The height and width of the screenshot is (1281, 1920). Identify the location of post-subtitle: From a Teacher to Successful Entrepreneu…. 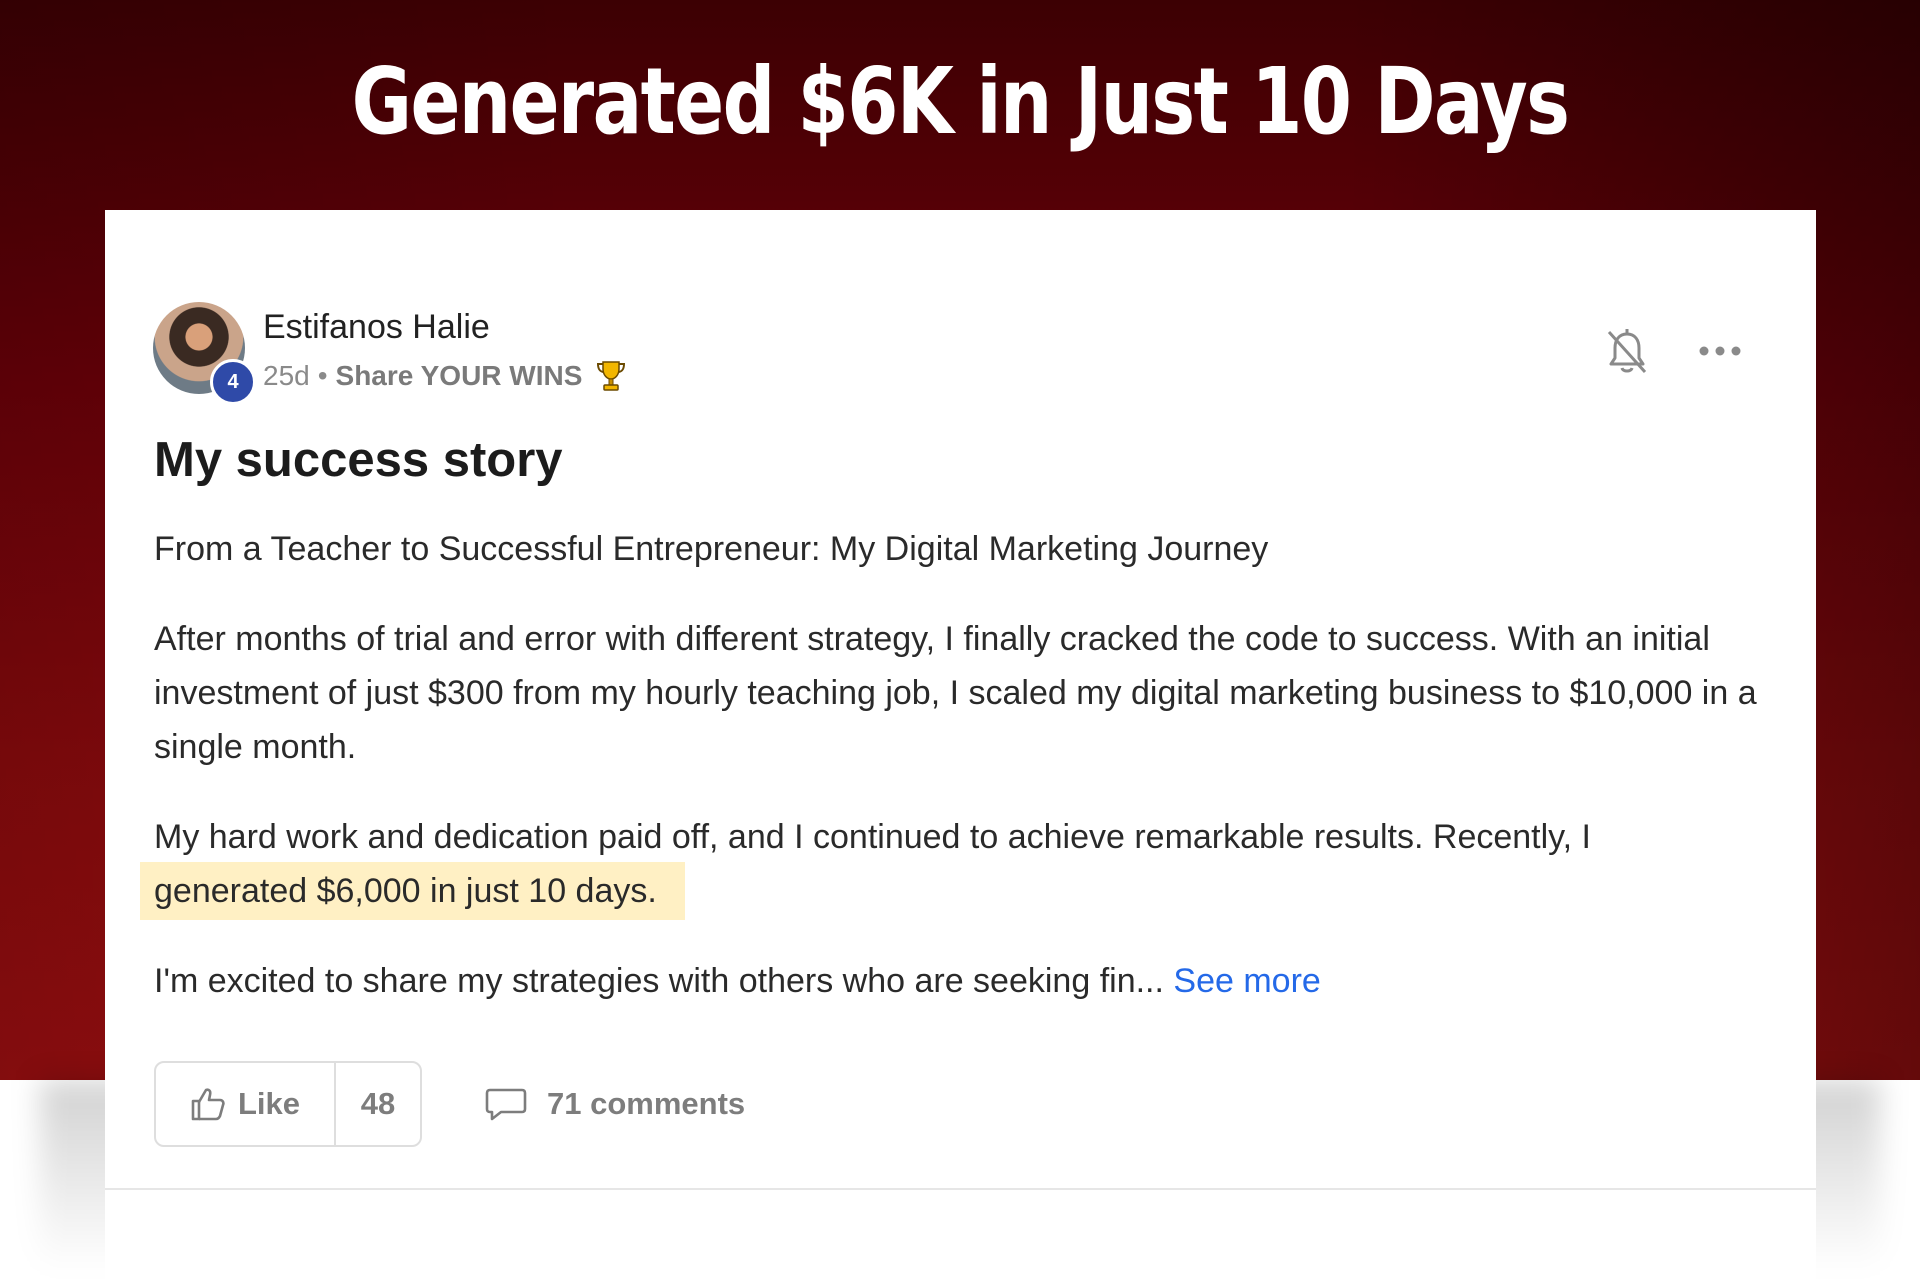
(711, 549).